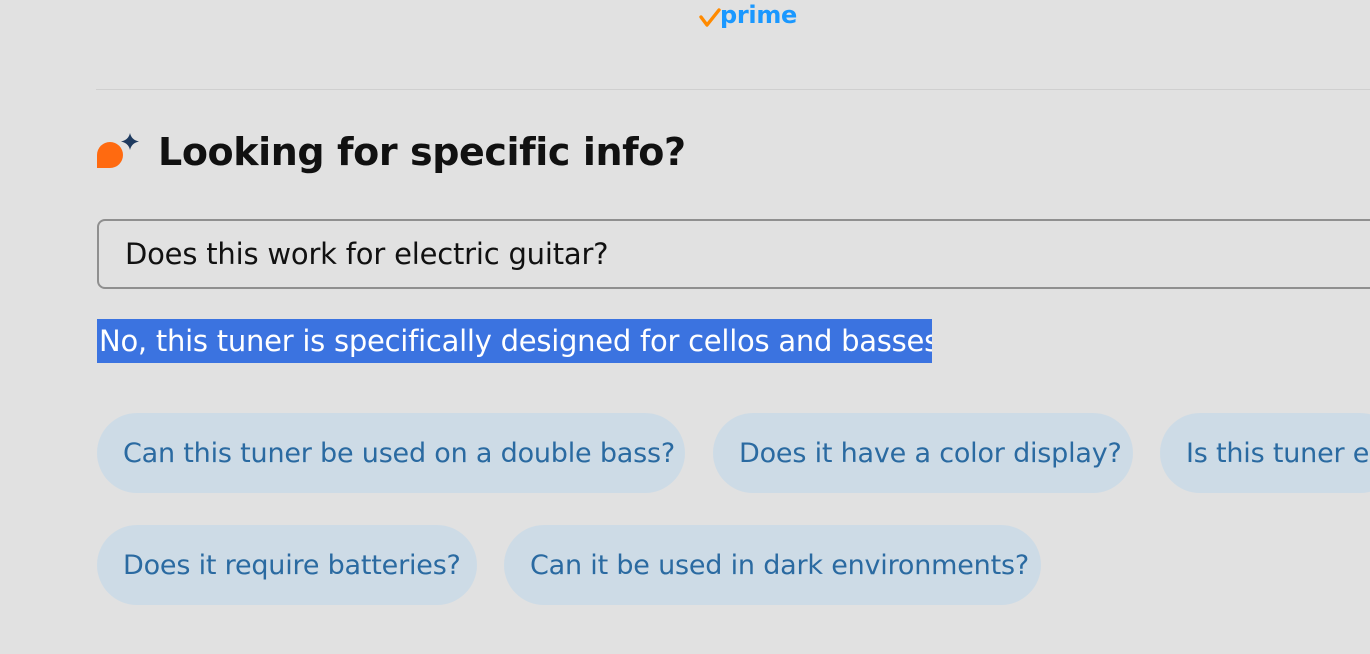  What do you see at coordinates (733, 89) in the screenshot?
I see `section-divider` at bounding box center [733, 89].